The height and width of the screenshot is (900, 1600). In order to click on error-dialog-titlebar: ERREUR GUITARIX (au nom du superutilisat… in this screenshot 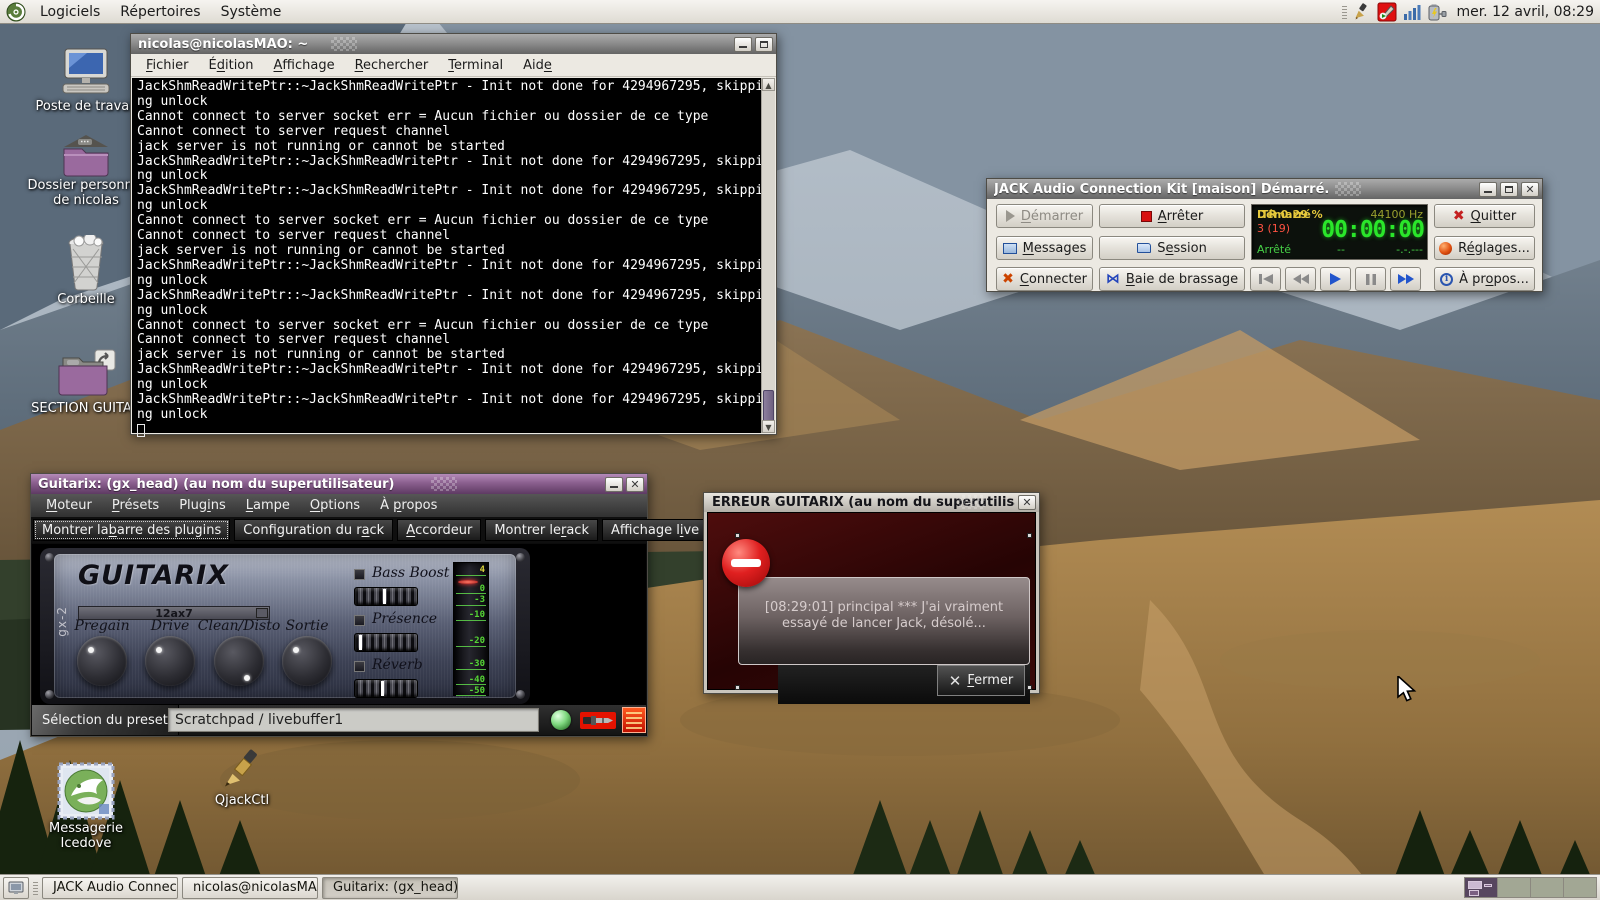, I will do `click(871, 502)`.